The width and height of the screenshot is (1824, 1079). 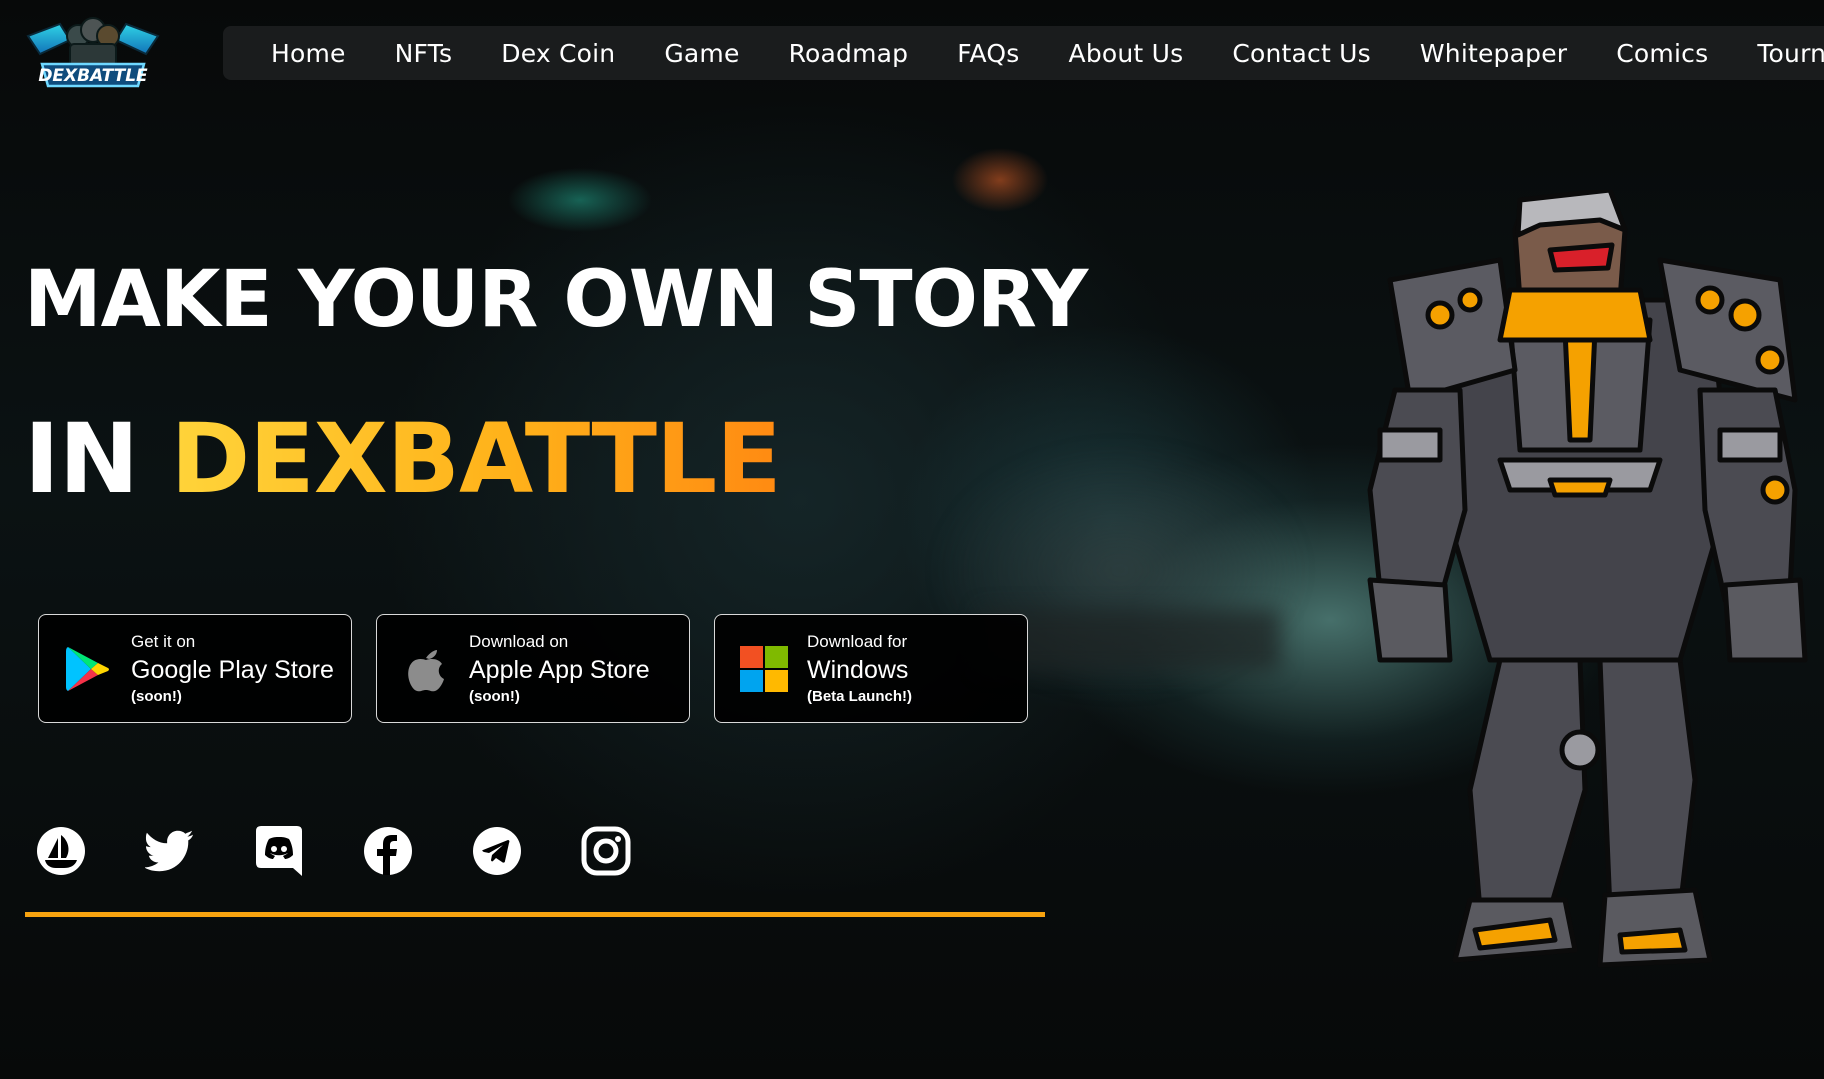 What do you see at coordinates (308, 53) in the screenshot?
I see `nav-item-home: Home` at bounding box center [308, 53].